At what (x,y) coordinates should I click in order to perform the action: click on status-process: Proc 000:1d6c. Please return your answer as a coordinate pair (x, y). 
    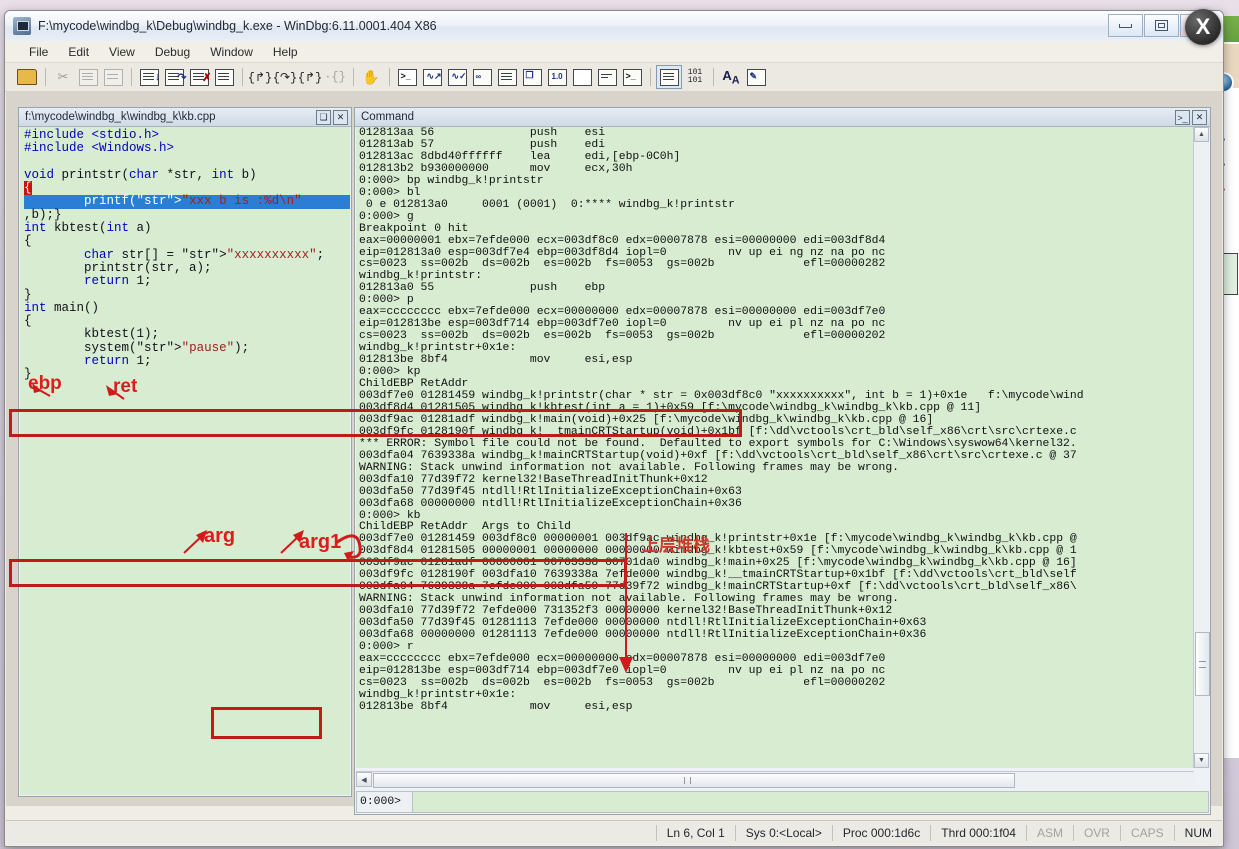
    Looking at the image, I should click on (880, 833).